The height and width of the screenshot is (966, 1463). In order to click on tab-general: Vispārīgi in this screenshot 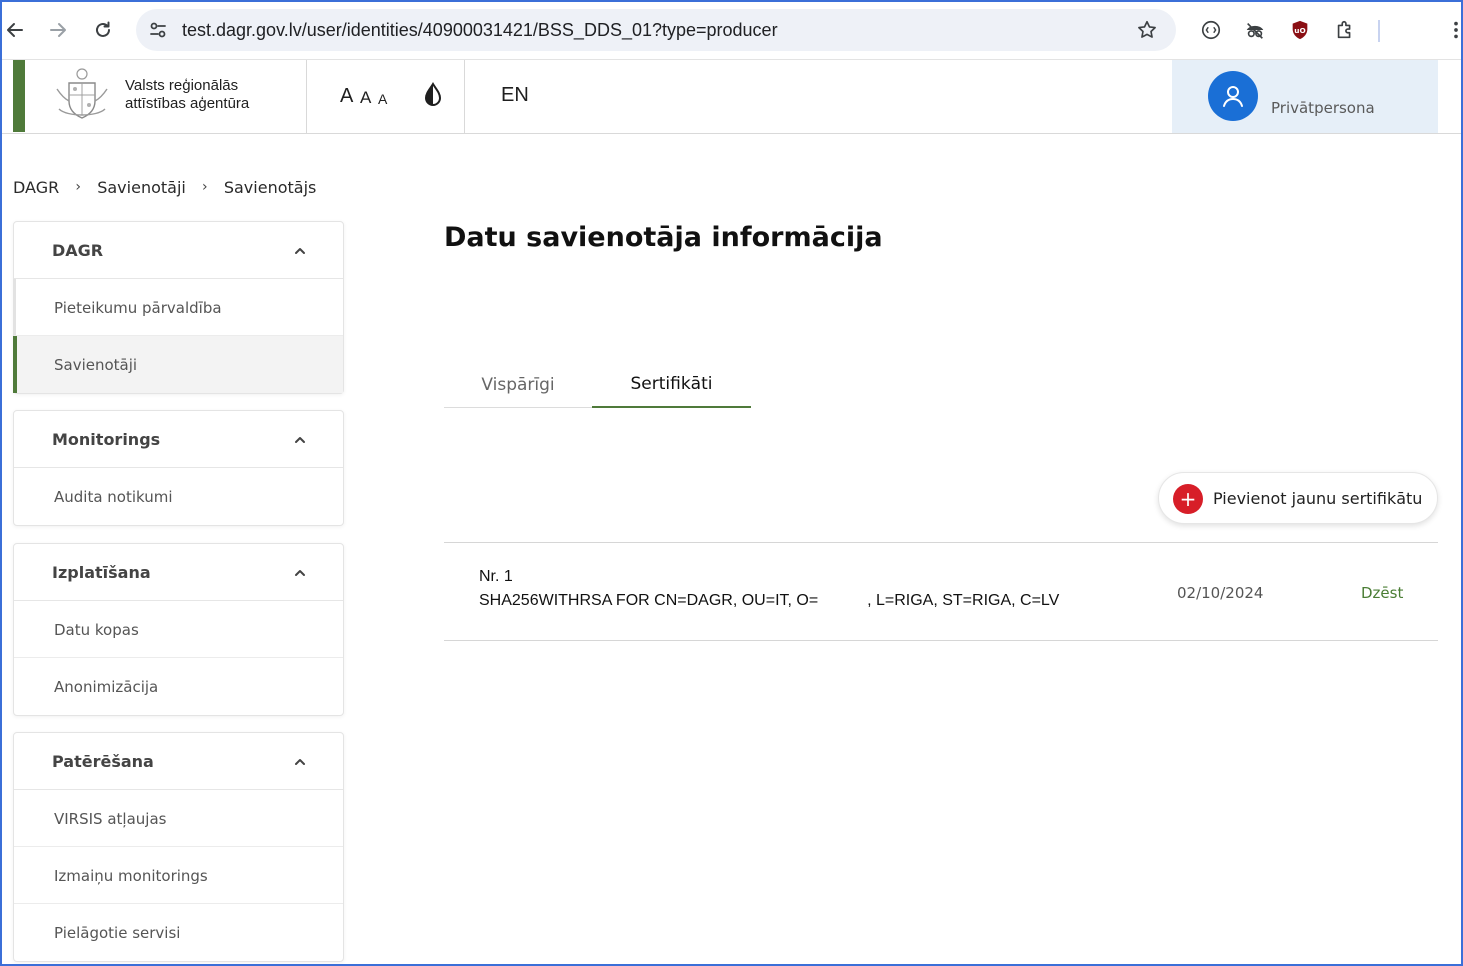, I will do `click(518, 385)`.